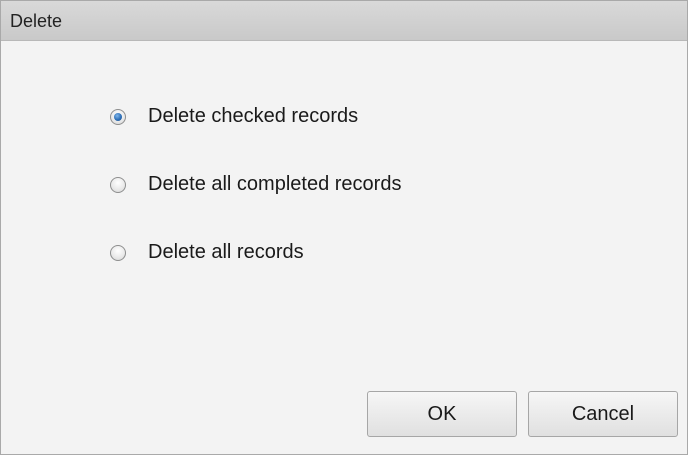 The width and height of the screenshot is (689, 455). I want to click on cancel-button: Cancel, so click(603, 414).